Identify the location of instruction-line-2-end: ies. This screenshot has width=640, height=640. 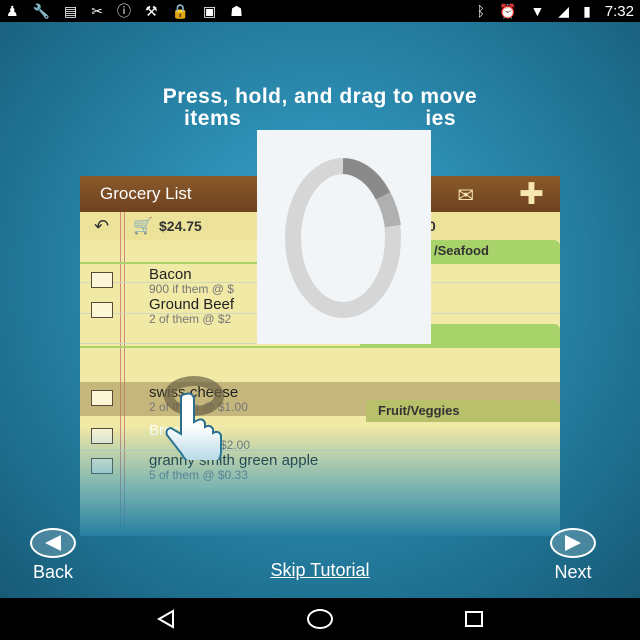
(441, 118).